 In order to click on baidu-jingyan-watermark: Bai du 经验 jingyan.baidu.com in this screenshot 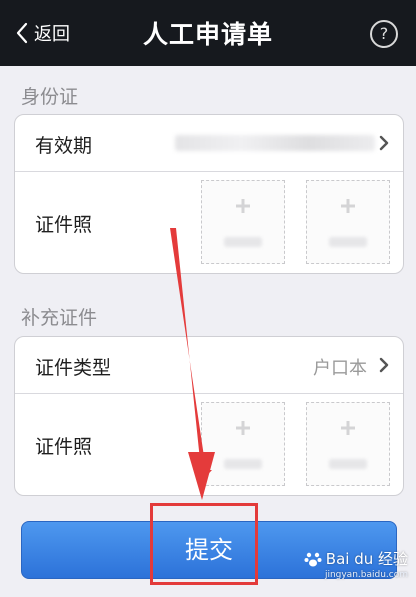, I will do `click(356, 564)`.